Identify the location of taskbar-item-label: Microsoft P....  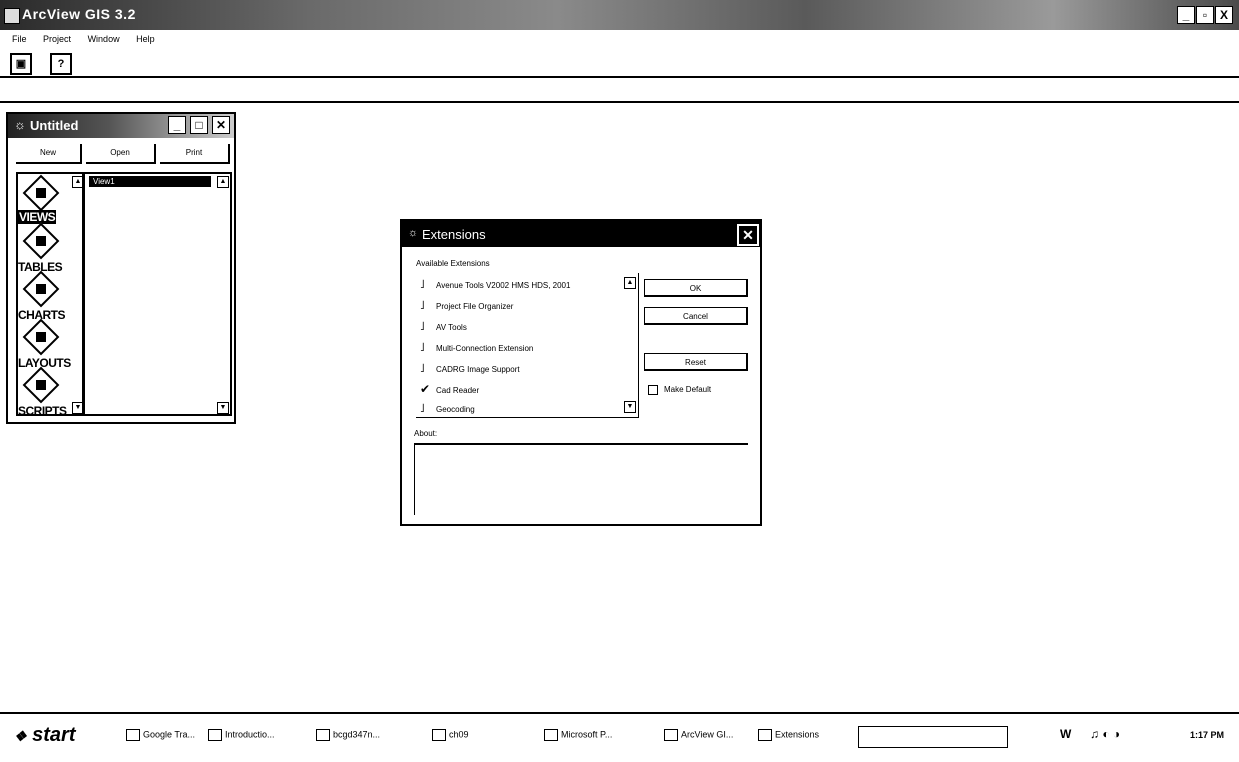
(587, 734).